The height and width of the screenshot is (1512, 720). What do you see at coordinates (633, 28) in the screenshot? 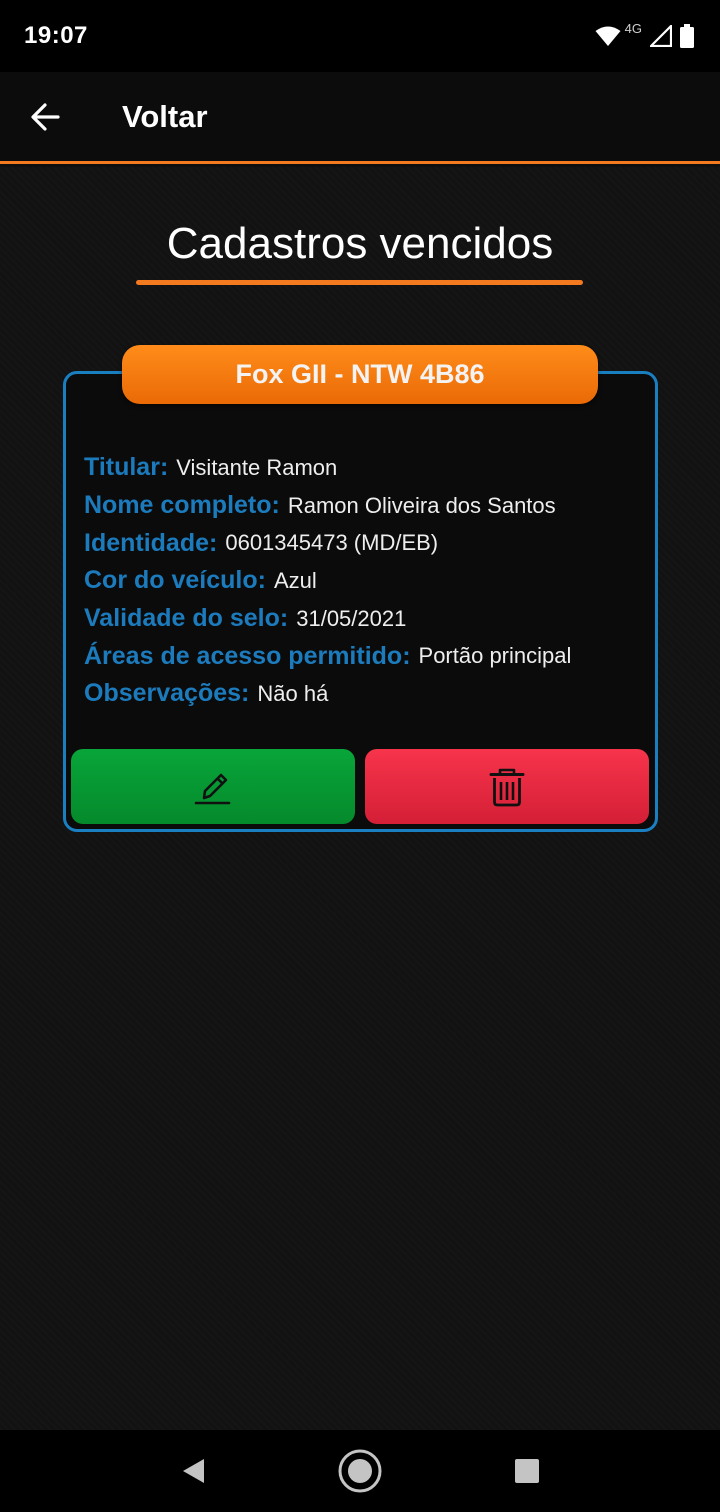
I see `network-type-label: 4G` at bounding box center [633, 28].